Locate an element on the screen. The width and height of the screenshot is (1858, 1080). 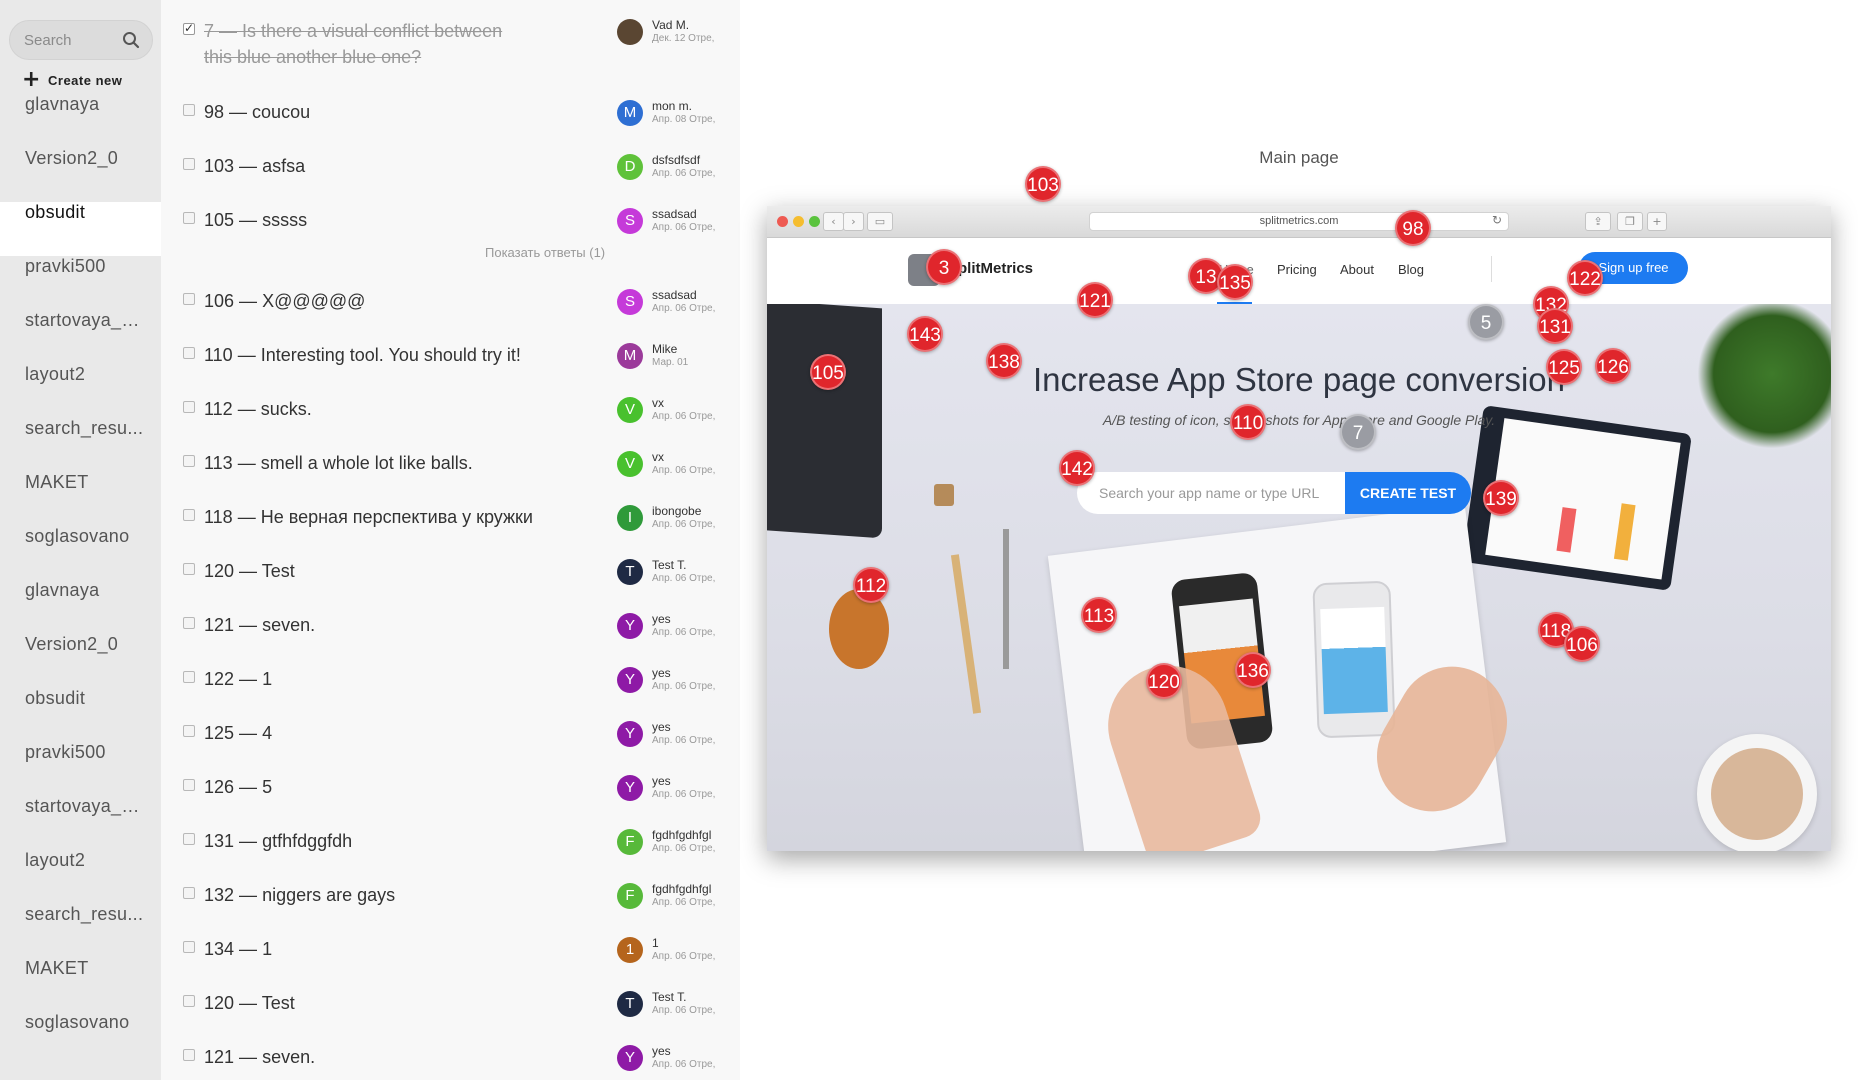
page-title: Main page is located at coordinates (1299, 157).